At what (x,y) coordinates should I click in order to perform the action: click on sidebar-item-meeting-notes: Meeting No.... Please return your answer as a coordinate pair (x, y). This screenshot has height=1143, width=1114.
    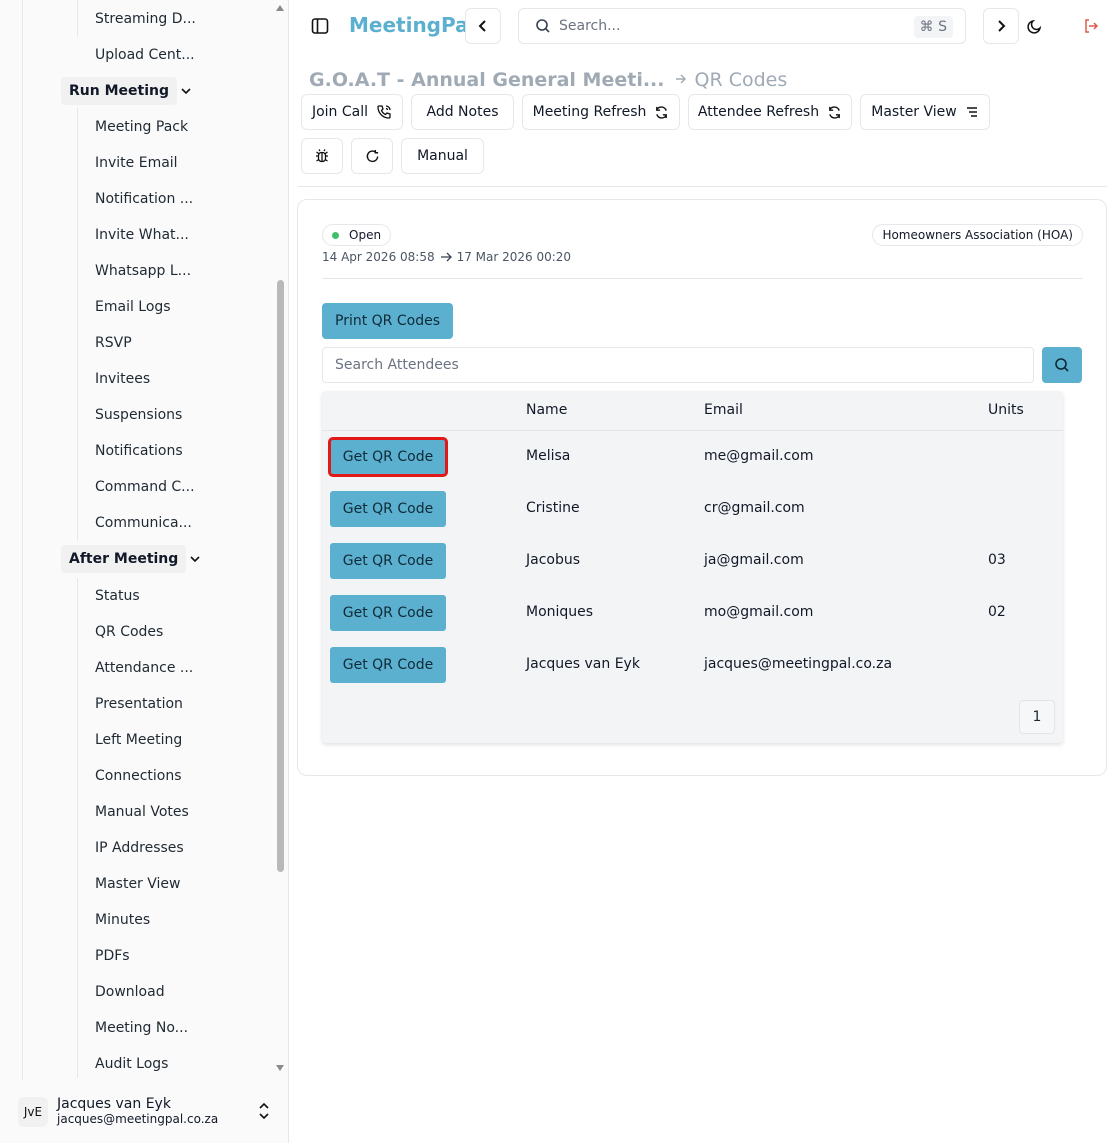
    Looking at the image, I should click on (141, 1028).